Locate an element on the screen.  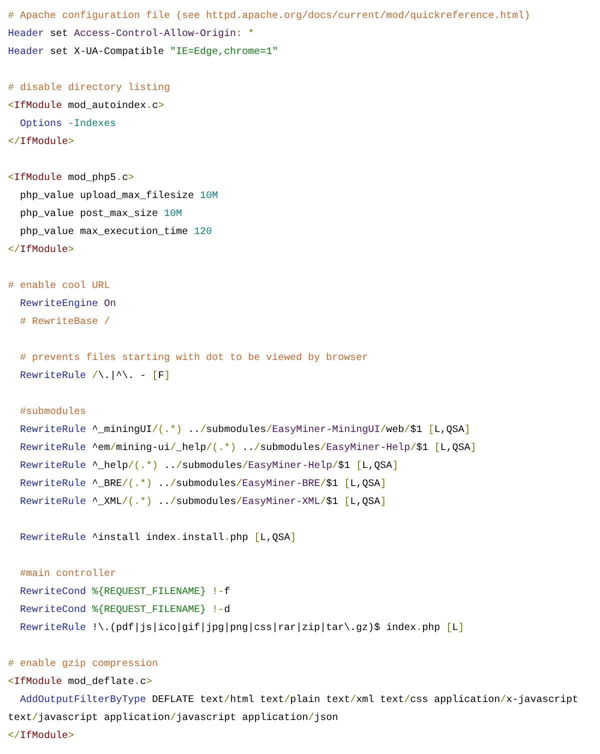
code-line: php_value upload_max_filesize 10M is located at coordinates (119, 197).